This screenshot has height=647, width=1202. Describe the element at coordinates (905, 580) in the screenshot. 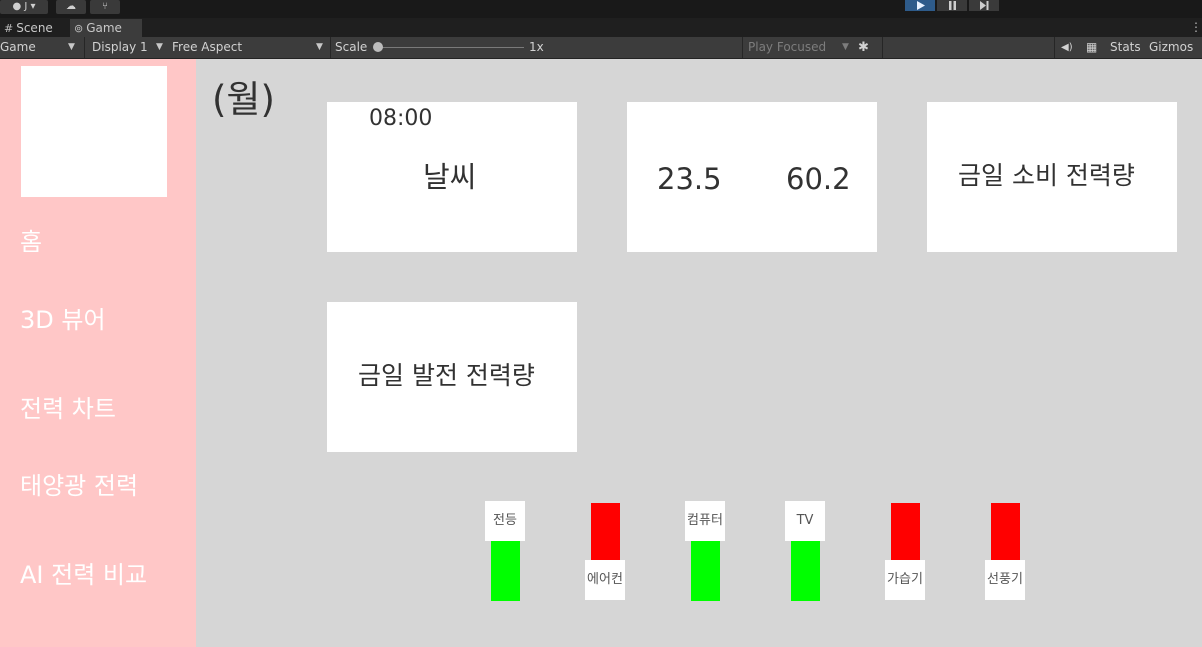

I see `device-humidifier-label: 가습기` at that location.